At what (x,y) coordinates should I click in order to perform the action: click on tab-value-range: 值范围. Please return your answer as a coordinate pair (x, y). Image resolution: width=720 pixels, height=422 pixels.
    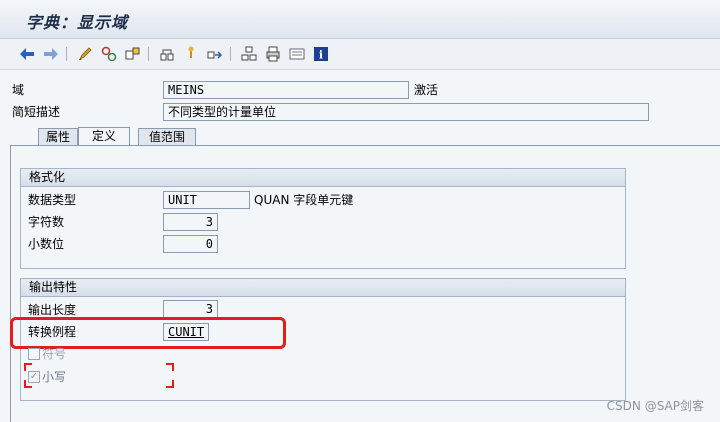
    Looking at the image, I should click on (167, 137).